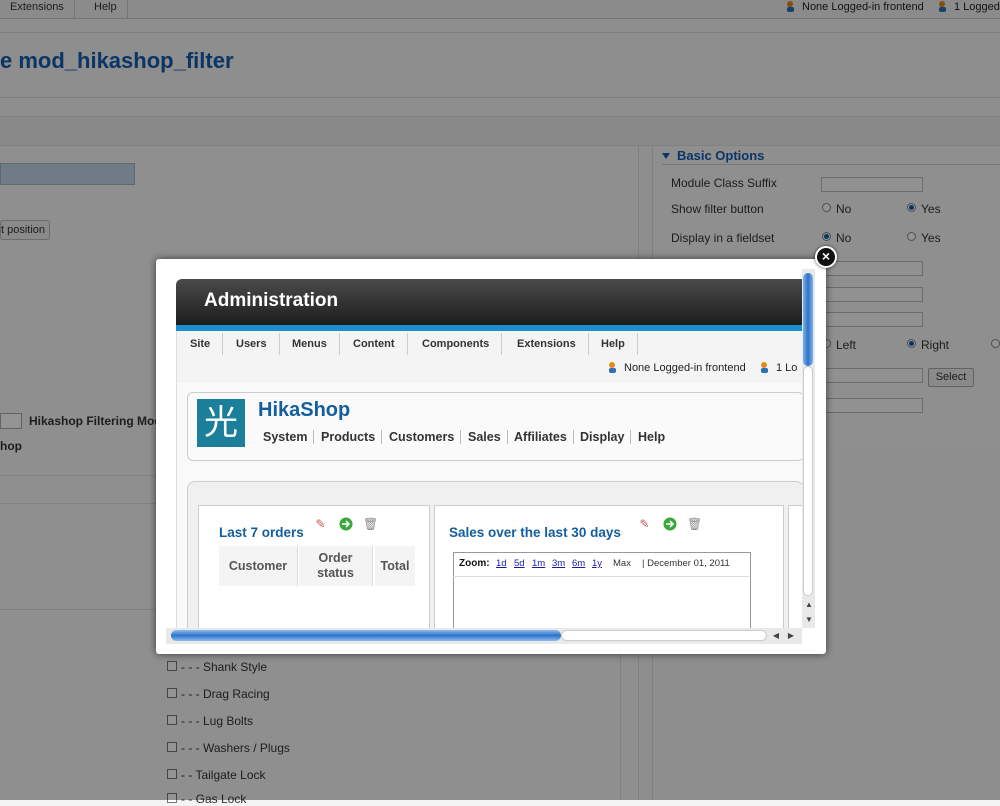 Image resolution: width=1000 pixels, height=806 pixels. I want to click on scroll-left-arrow-icon: ◀, so click(776, 636).